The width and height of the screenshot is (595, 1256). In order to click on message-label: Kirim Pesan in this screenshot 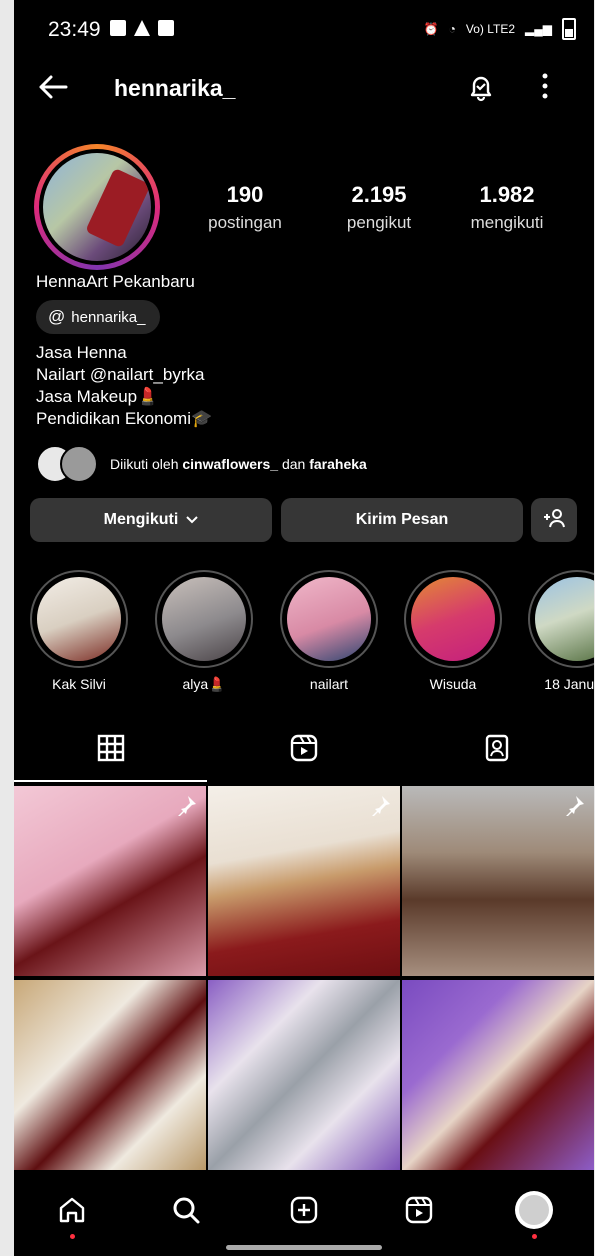, I will do `click(402, 519)`.